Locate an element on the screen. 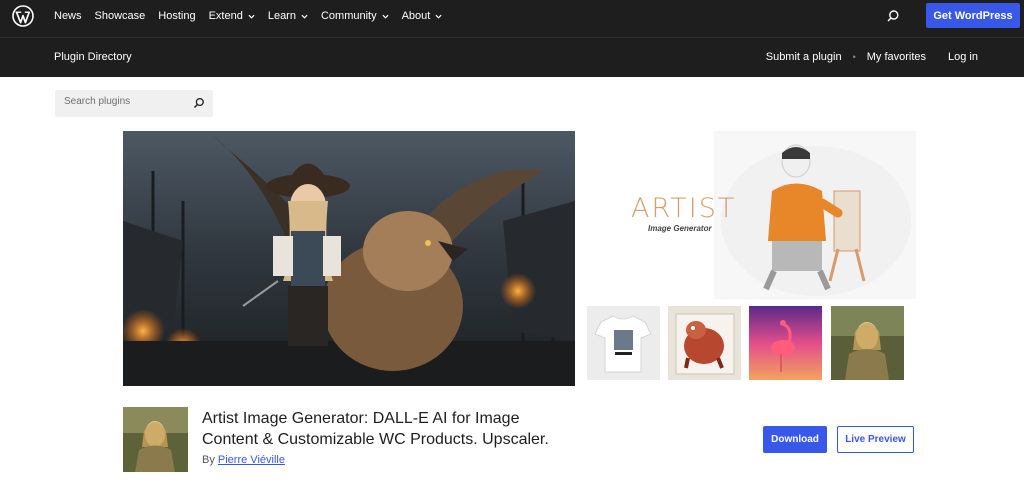  thumbnail-tshirt is located at coordinates (623, 343).